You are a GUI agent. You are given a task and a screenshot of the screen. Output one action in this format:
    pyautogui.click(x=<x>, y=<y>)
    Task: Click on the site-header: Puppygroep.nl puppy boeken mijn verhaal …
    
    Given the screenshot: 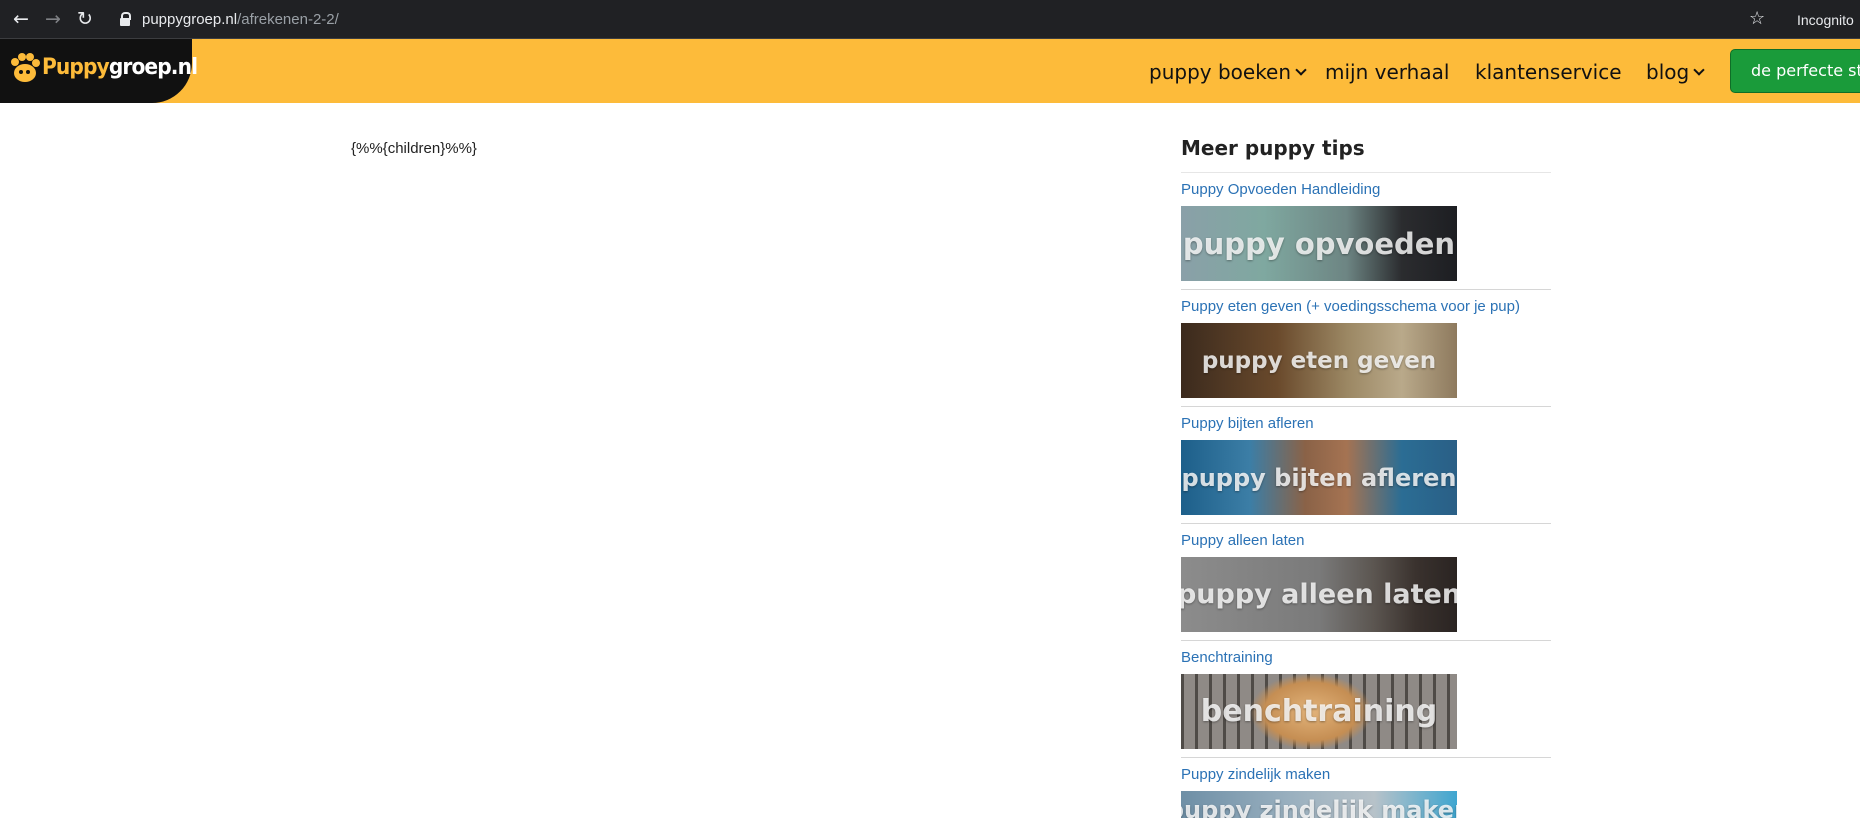 What is the action you would take?
    pyautogui.click(x=930, y=71)
    